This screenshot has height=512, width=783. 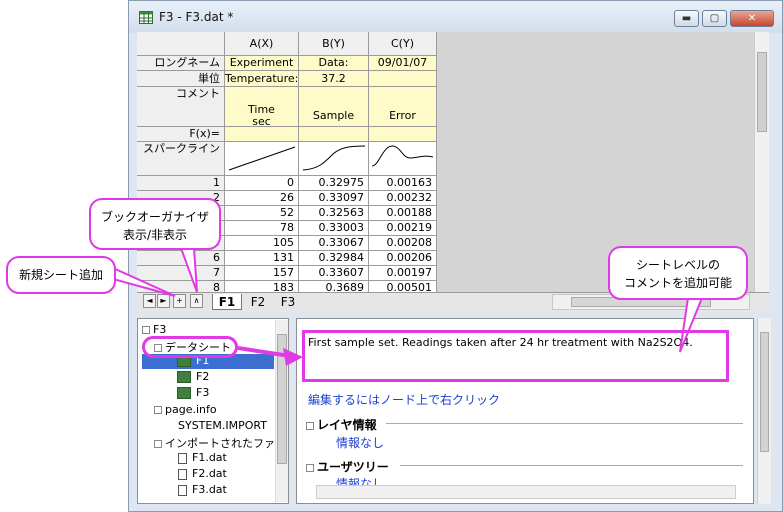 I want to click on callout-add-sheet: 新規シート追加, so click(x=61, y=275).